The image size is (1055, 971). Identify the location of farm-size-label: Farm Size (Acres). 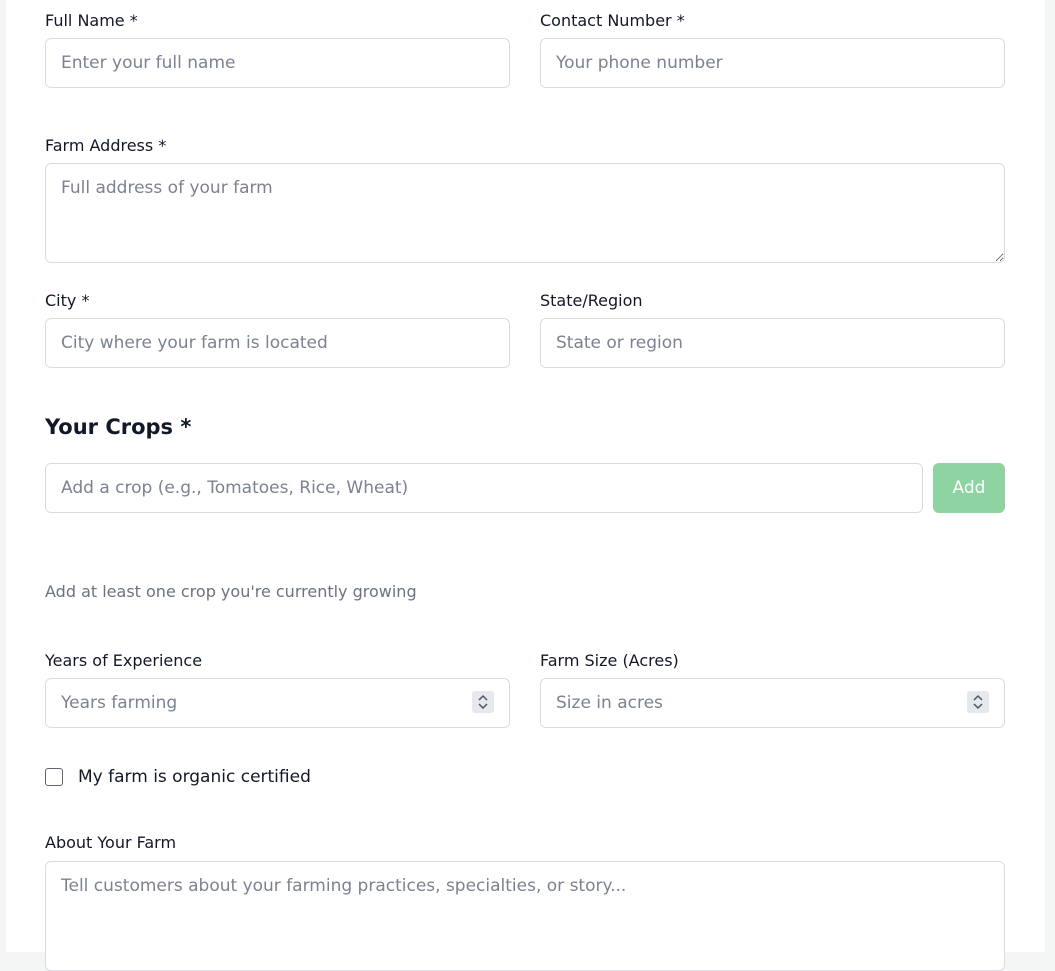
(609, 660).